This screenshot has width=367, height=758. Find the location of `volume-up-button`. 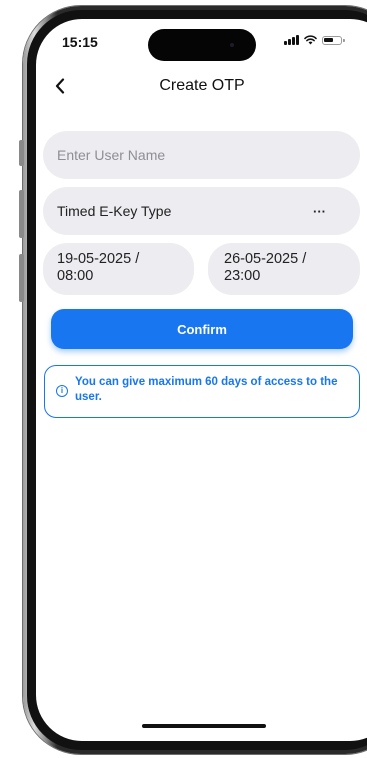

volume-up-button is located at coordinates (21, 214).